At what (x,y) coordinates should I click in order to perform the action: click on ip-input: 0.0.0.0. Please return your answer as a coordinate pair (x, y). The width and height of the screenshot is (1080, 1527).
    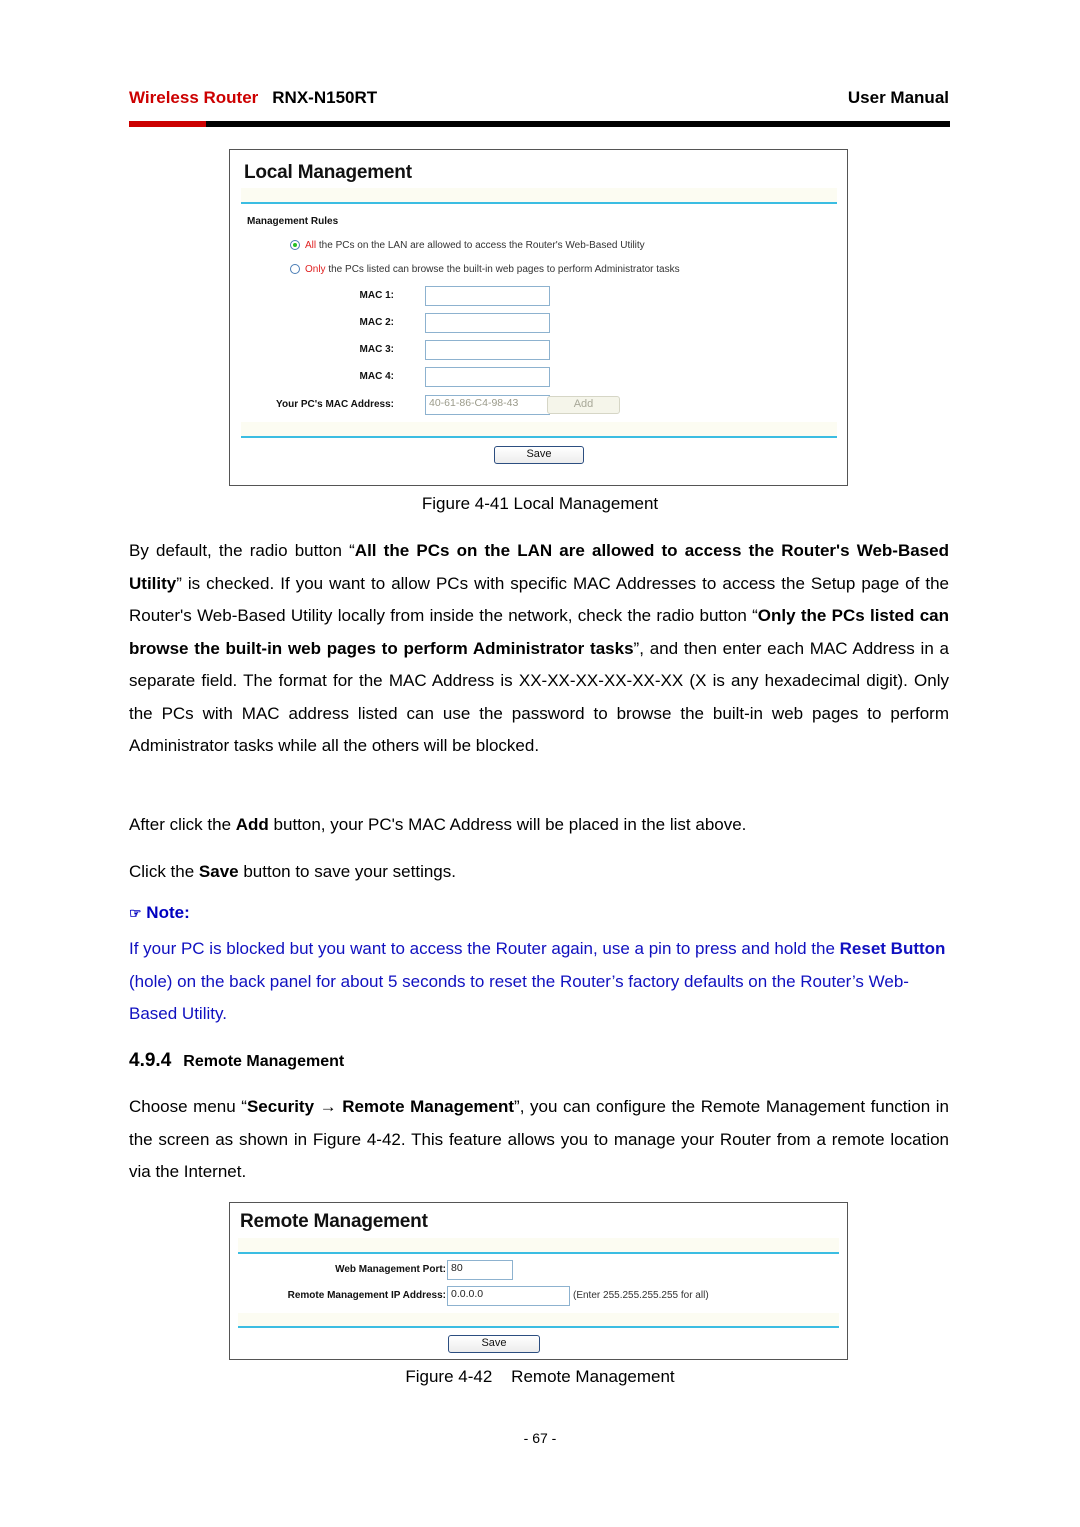
    Looking at the image, I should click on (508, 1296).